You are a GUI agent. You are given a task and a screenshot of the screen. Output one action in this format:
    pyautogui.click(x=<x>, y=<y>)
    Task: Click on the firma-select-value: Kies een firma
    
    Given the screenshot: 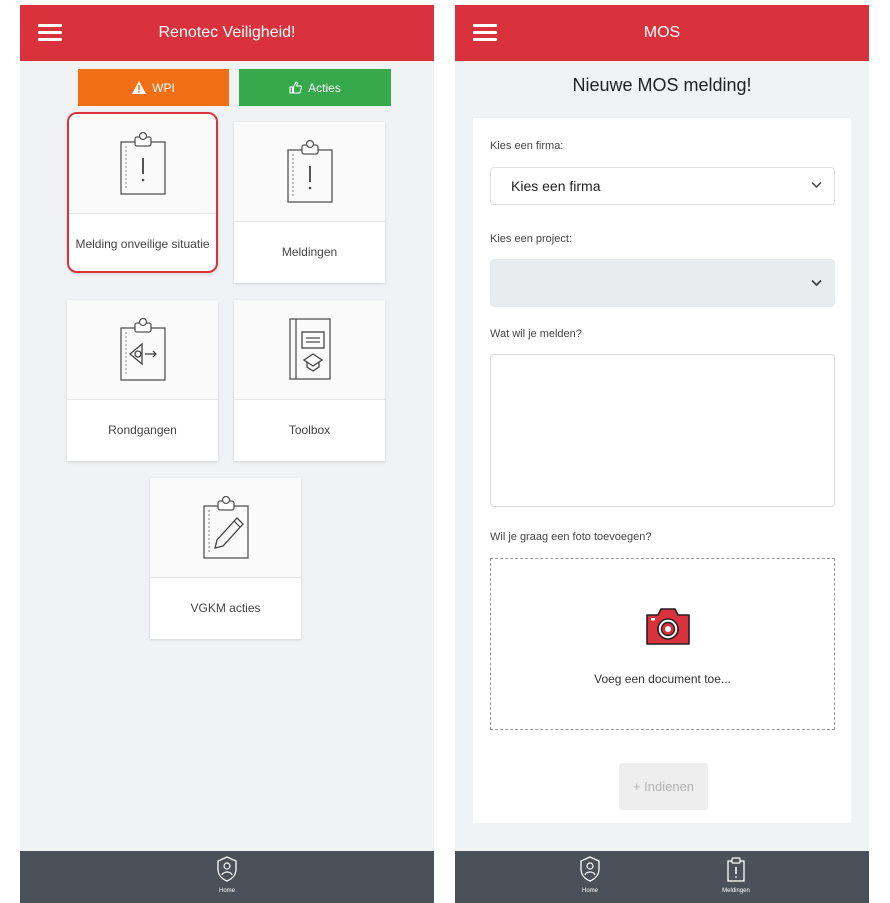 What is the action you would take?
    pyautogui.click(x=556, y=186)
    